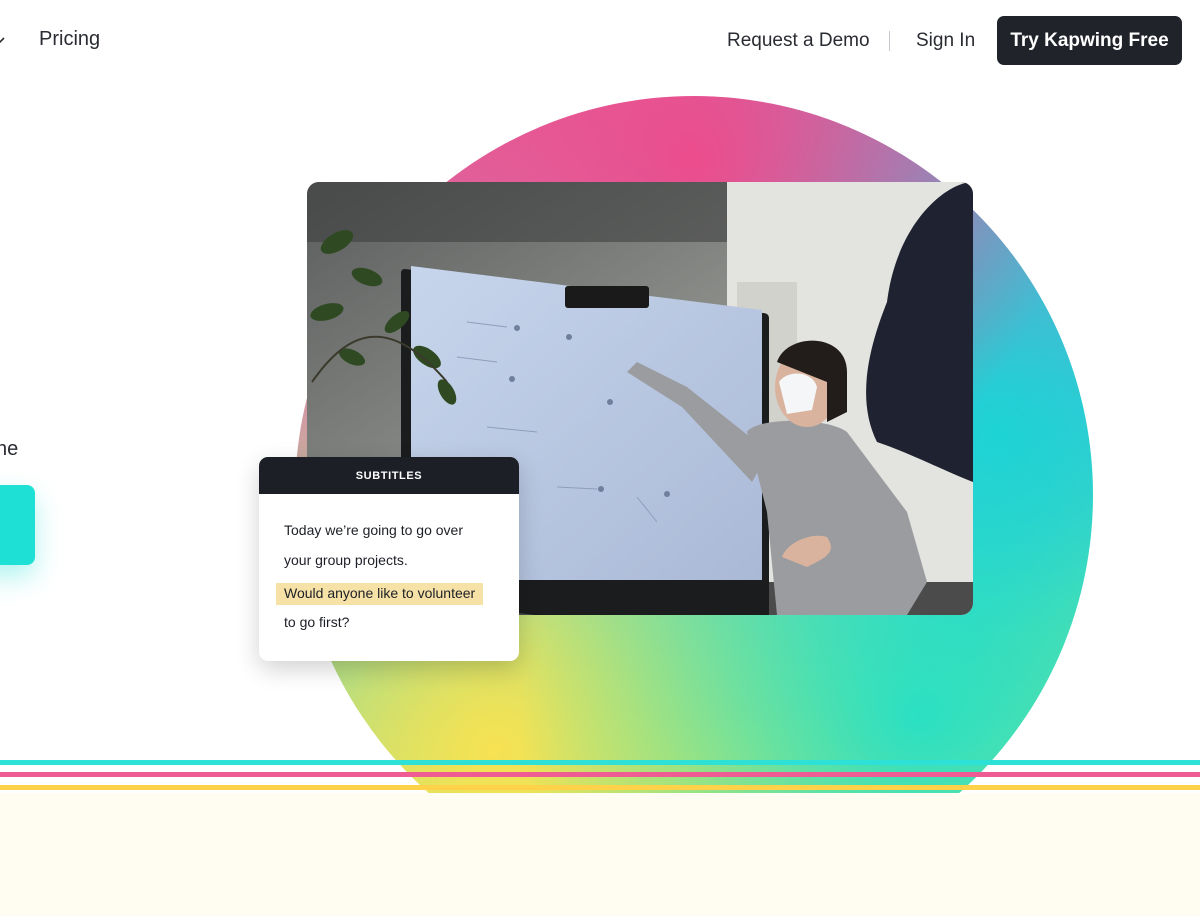  What do you see at coordinates (3, 40) in the screenshot?
I see `chevron-down-icon` at bounding box center [3, 40].